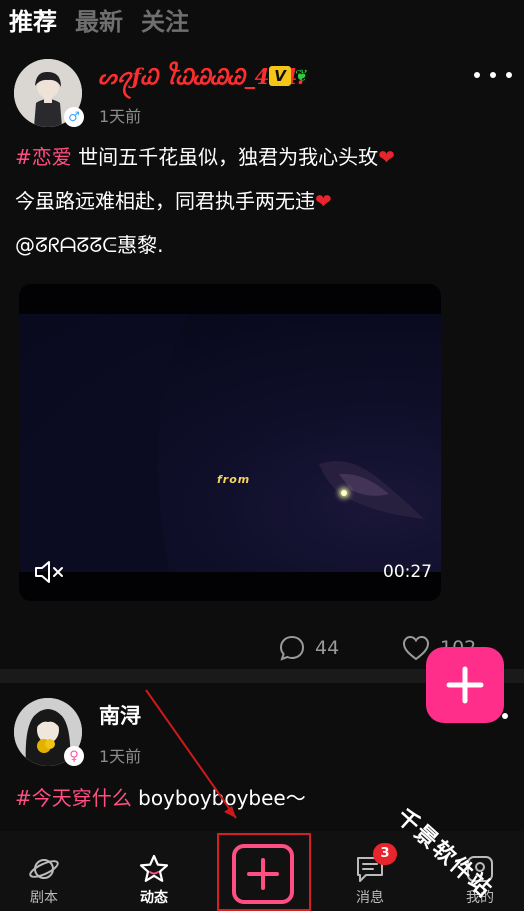  Describe the element at coordinates (505, 716) in the screenshot. I see `overflow-dot` at that location.